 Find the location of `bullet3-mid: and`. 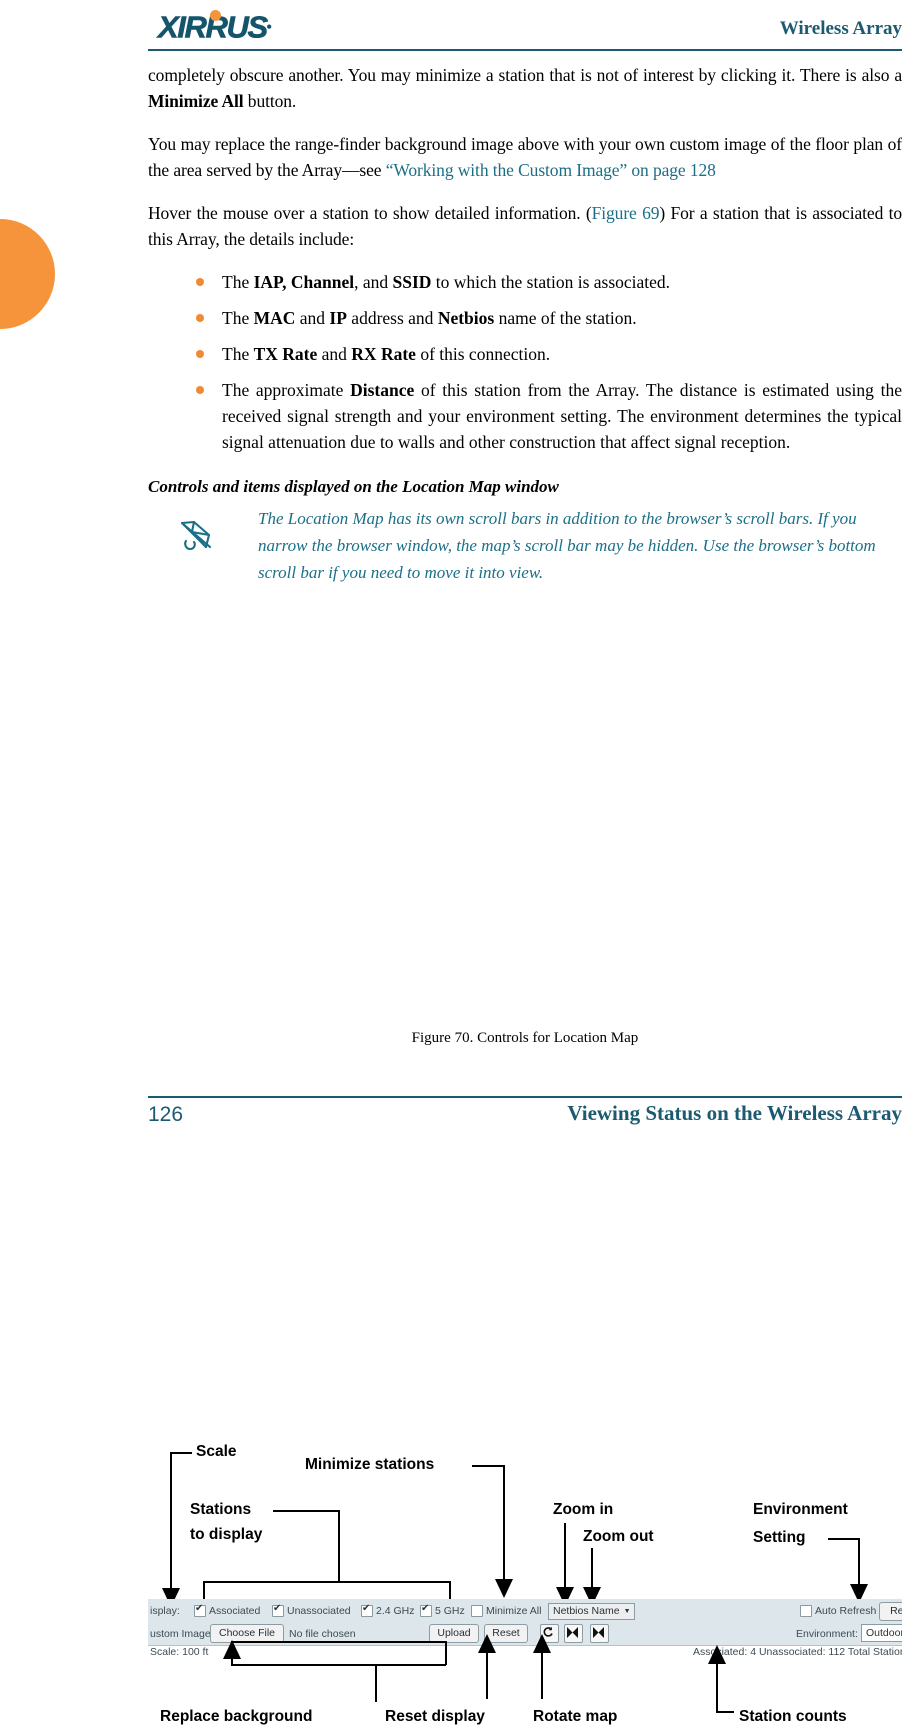

bullet3-mid: and is located at coordinates (334, 354).